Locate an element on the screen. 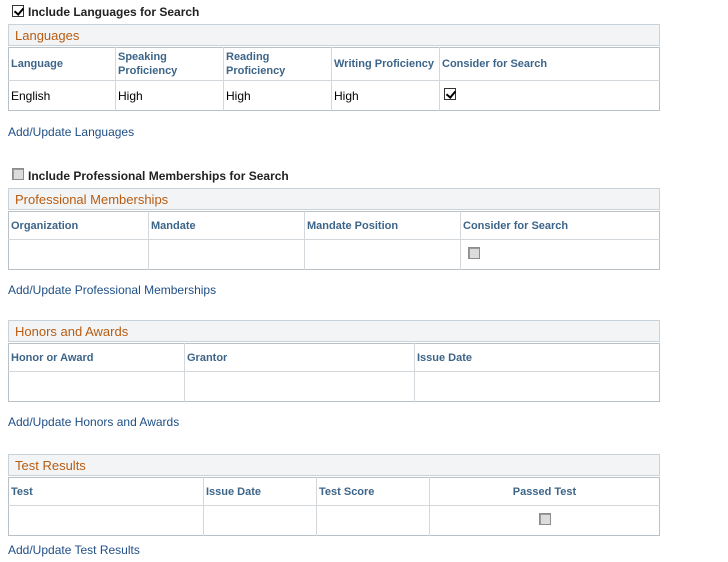  col-honor-or-award: Honor or Award is located at coordinates (96, 357).